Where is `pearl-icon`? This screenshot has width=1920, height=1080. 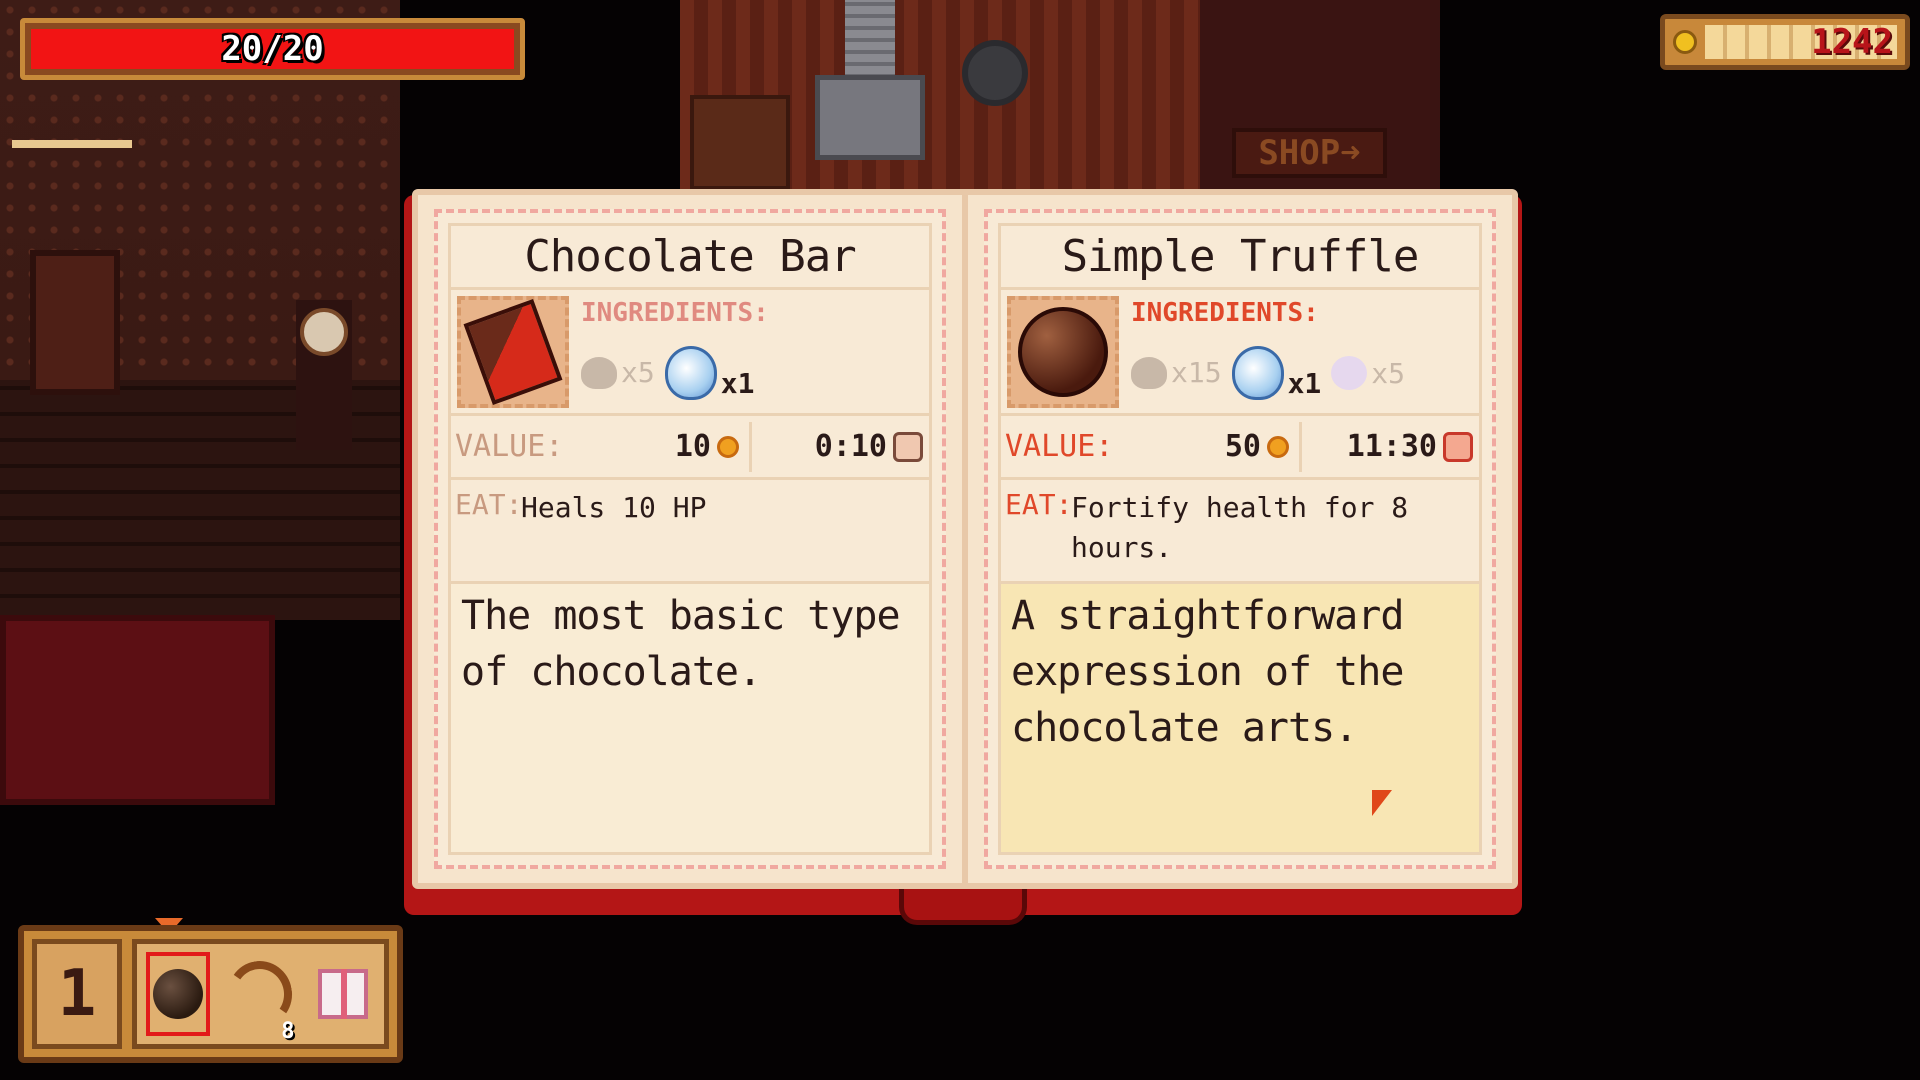 pearl-icon is located at coordinates (1349, 372).